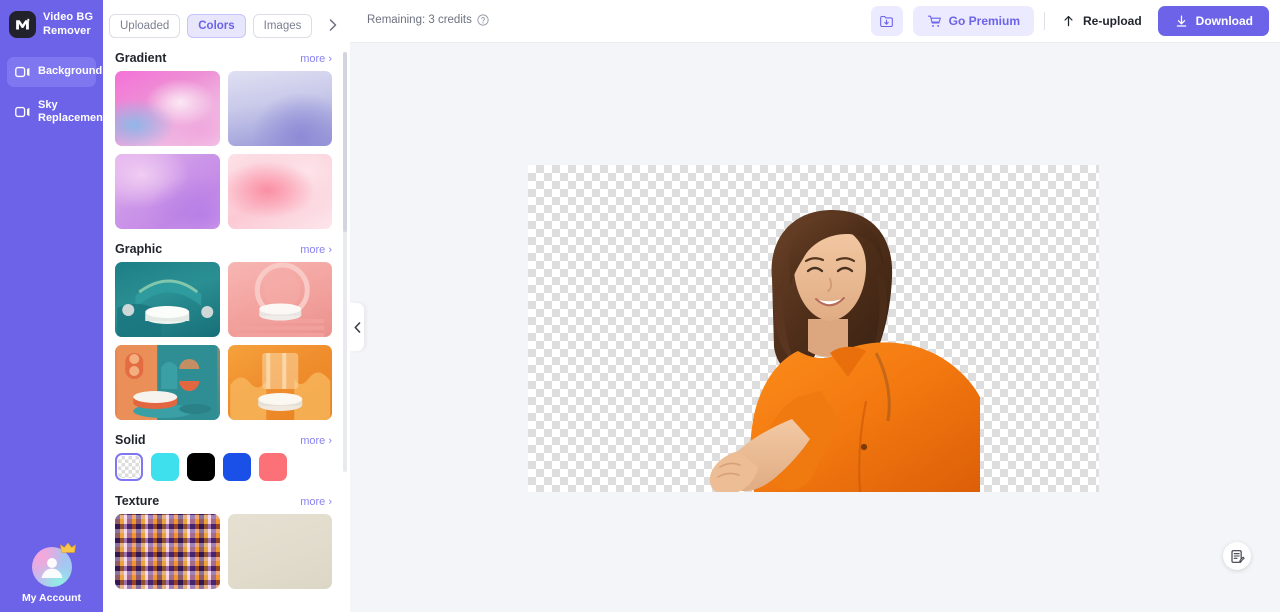 This screenshot has height=612, width=1280. Describe the element at coordinates (1112, 21) in the screenshot. I see `re-upload-label: Re-upload` at that location.